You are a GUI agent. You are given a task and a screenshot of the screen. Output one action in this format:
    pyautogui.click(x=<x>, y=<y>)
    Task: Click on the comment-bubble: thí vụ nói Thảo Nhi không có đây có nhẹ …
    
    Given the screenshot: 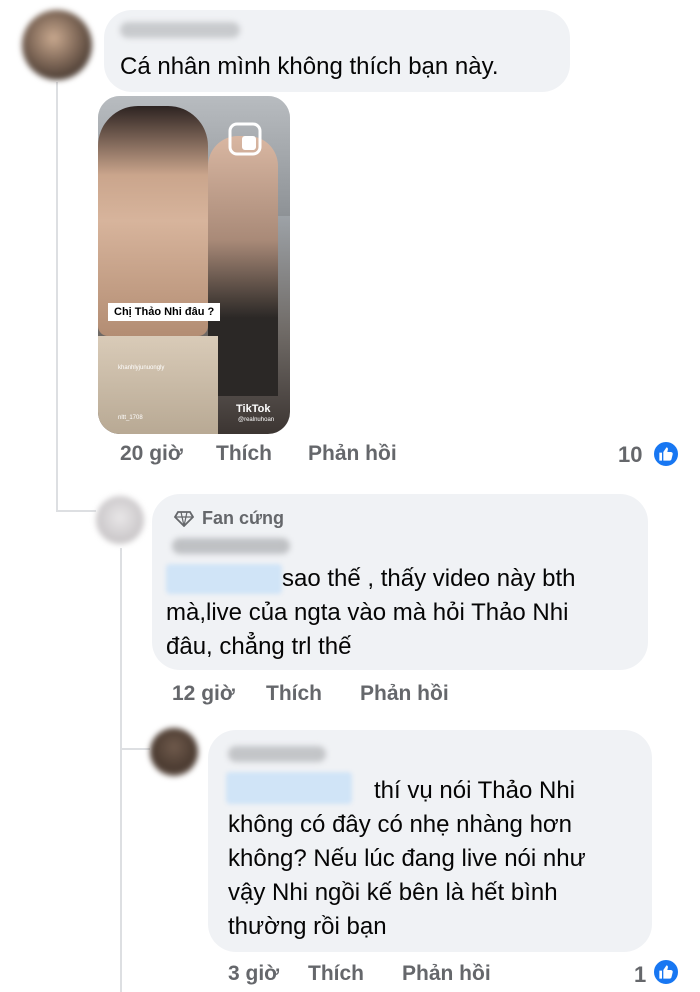 What is the action you would take?
    pyautogui.click(x=430, y=841)
    